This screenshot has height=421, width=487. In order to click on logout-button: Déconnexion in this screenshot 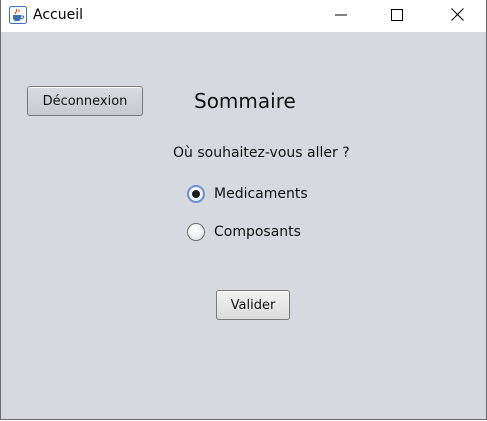, I will do `click(85, 101)`.